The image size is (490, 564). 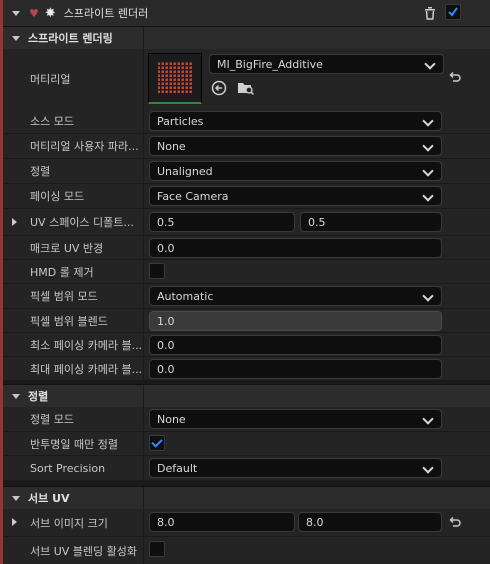 I want to click on sort-precision-combo: Default, so click(x=295, y=468).